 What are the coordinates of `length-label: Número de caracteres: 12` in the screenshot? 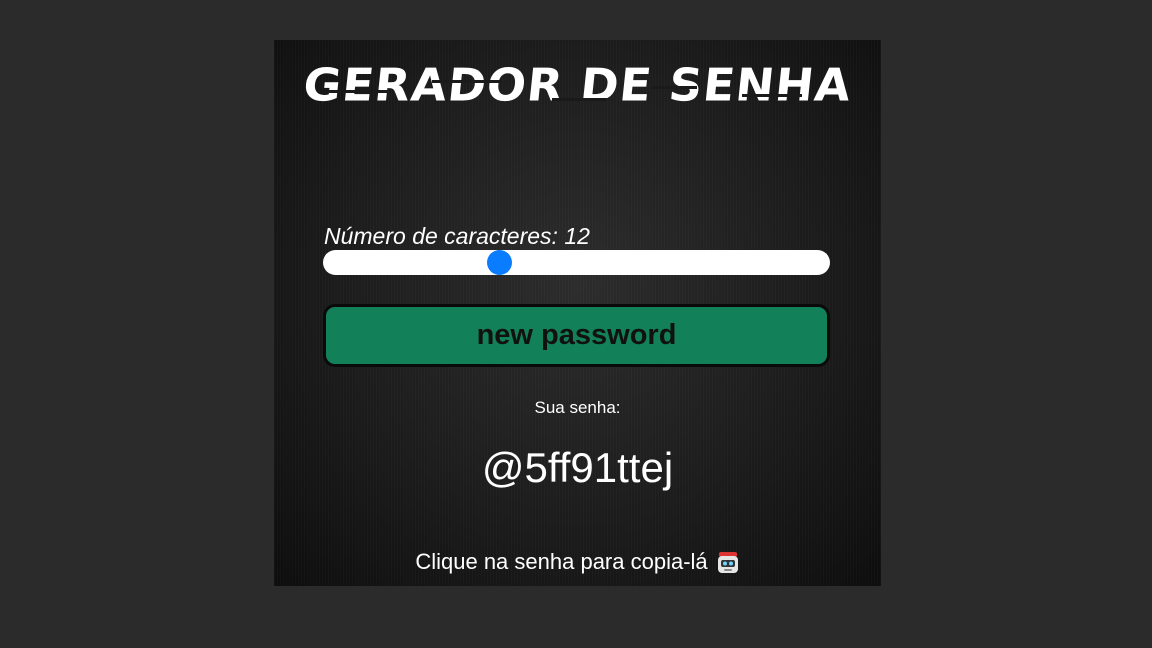 It's located at (457, 236).